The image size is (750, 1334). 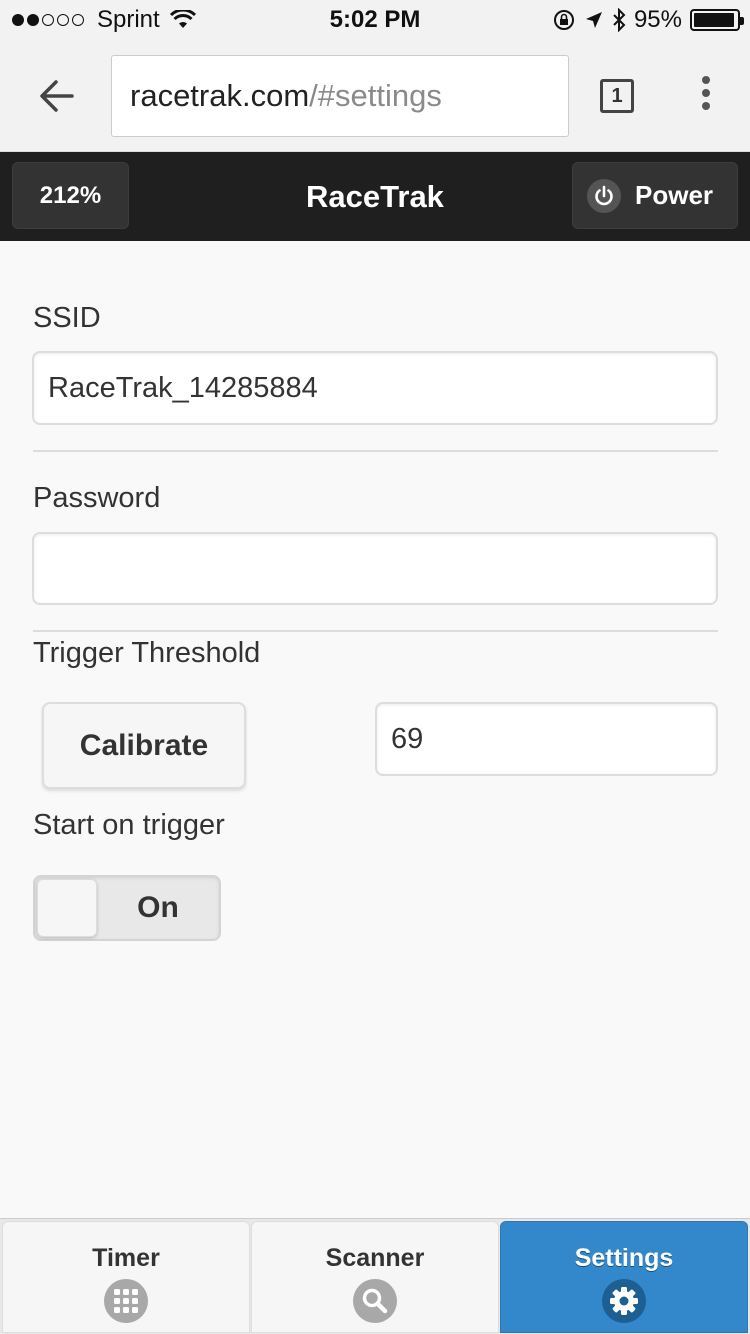 I want to click on back-arrow-icon, so click(x=56, y=96).